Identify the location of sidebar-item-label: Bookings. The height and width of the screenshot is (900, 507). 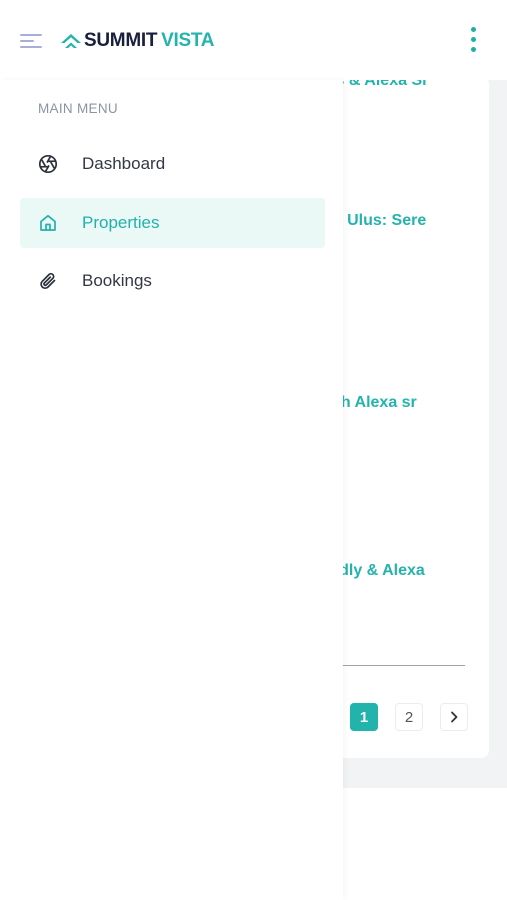
(117, 280).